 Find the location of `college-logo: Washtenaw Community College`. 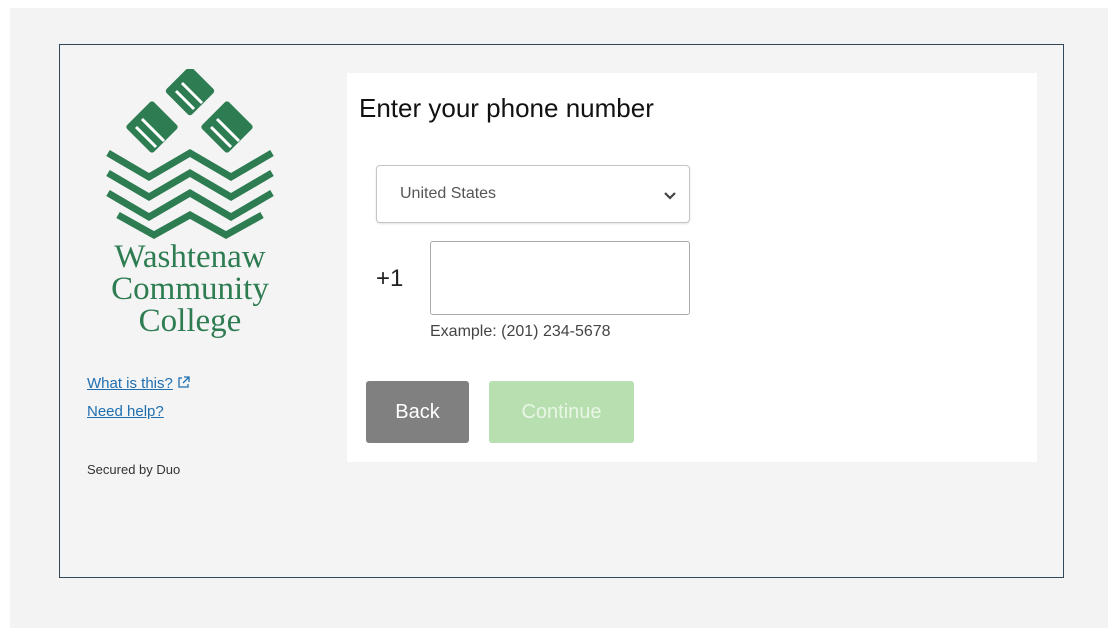

college-logo: Washtenaw Community College is located at coordinates (190, 214).